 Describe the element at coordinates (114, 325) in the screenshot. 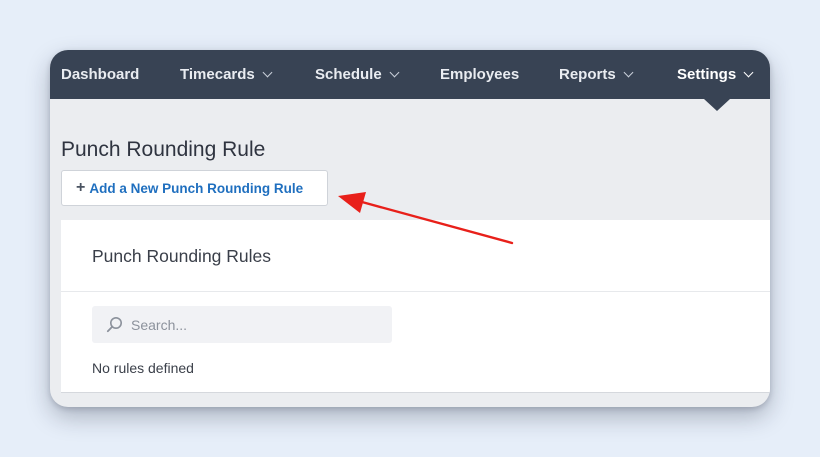

I see `search-icon` at that location.